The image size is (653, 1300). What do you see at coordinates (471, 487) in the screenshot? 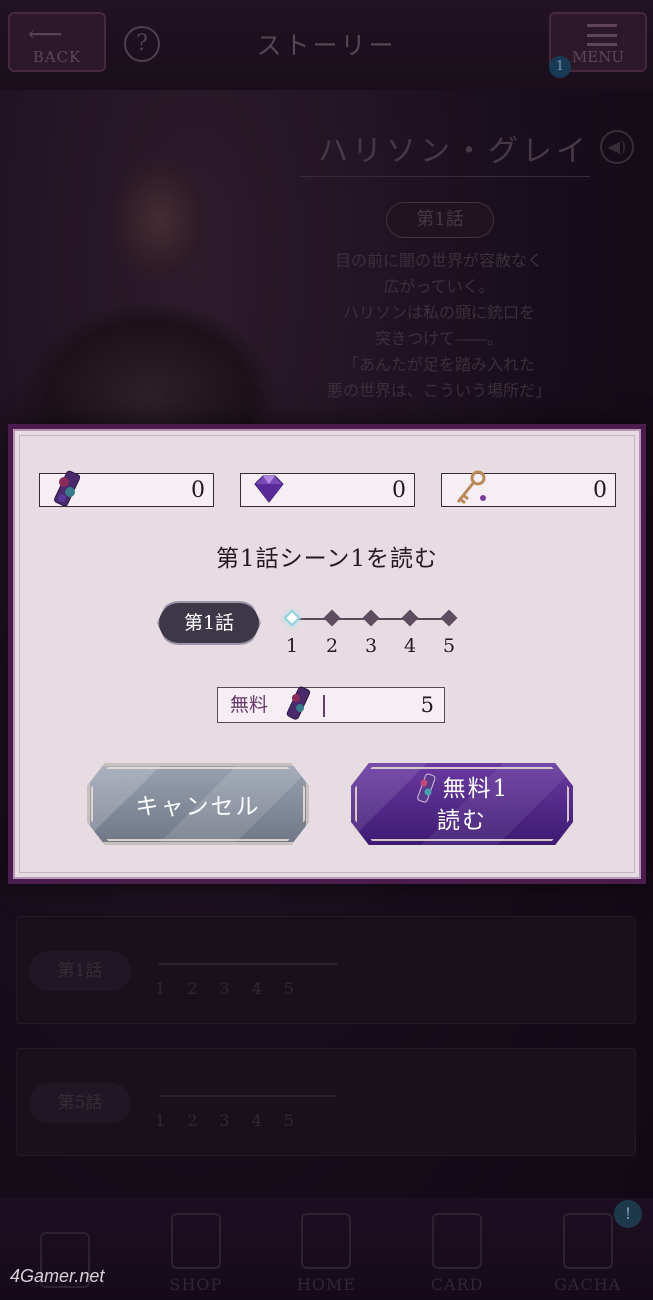
I see `key-icon` at bounding box center [471, 487].